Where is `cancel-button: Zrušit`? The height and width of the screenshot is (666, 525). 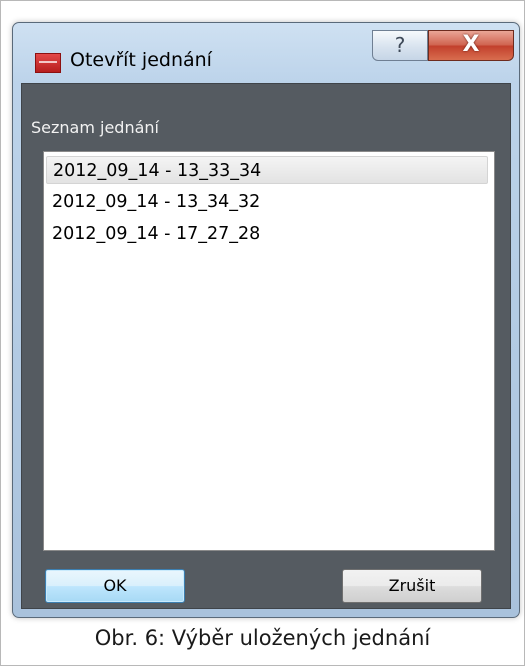 cancel-button: Zrušit is located at coordinates (412, 586).